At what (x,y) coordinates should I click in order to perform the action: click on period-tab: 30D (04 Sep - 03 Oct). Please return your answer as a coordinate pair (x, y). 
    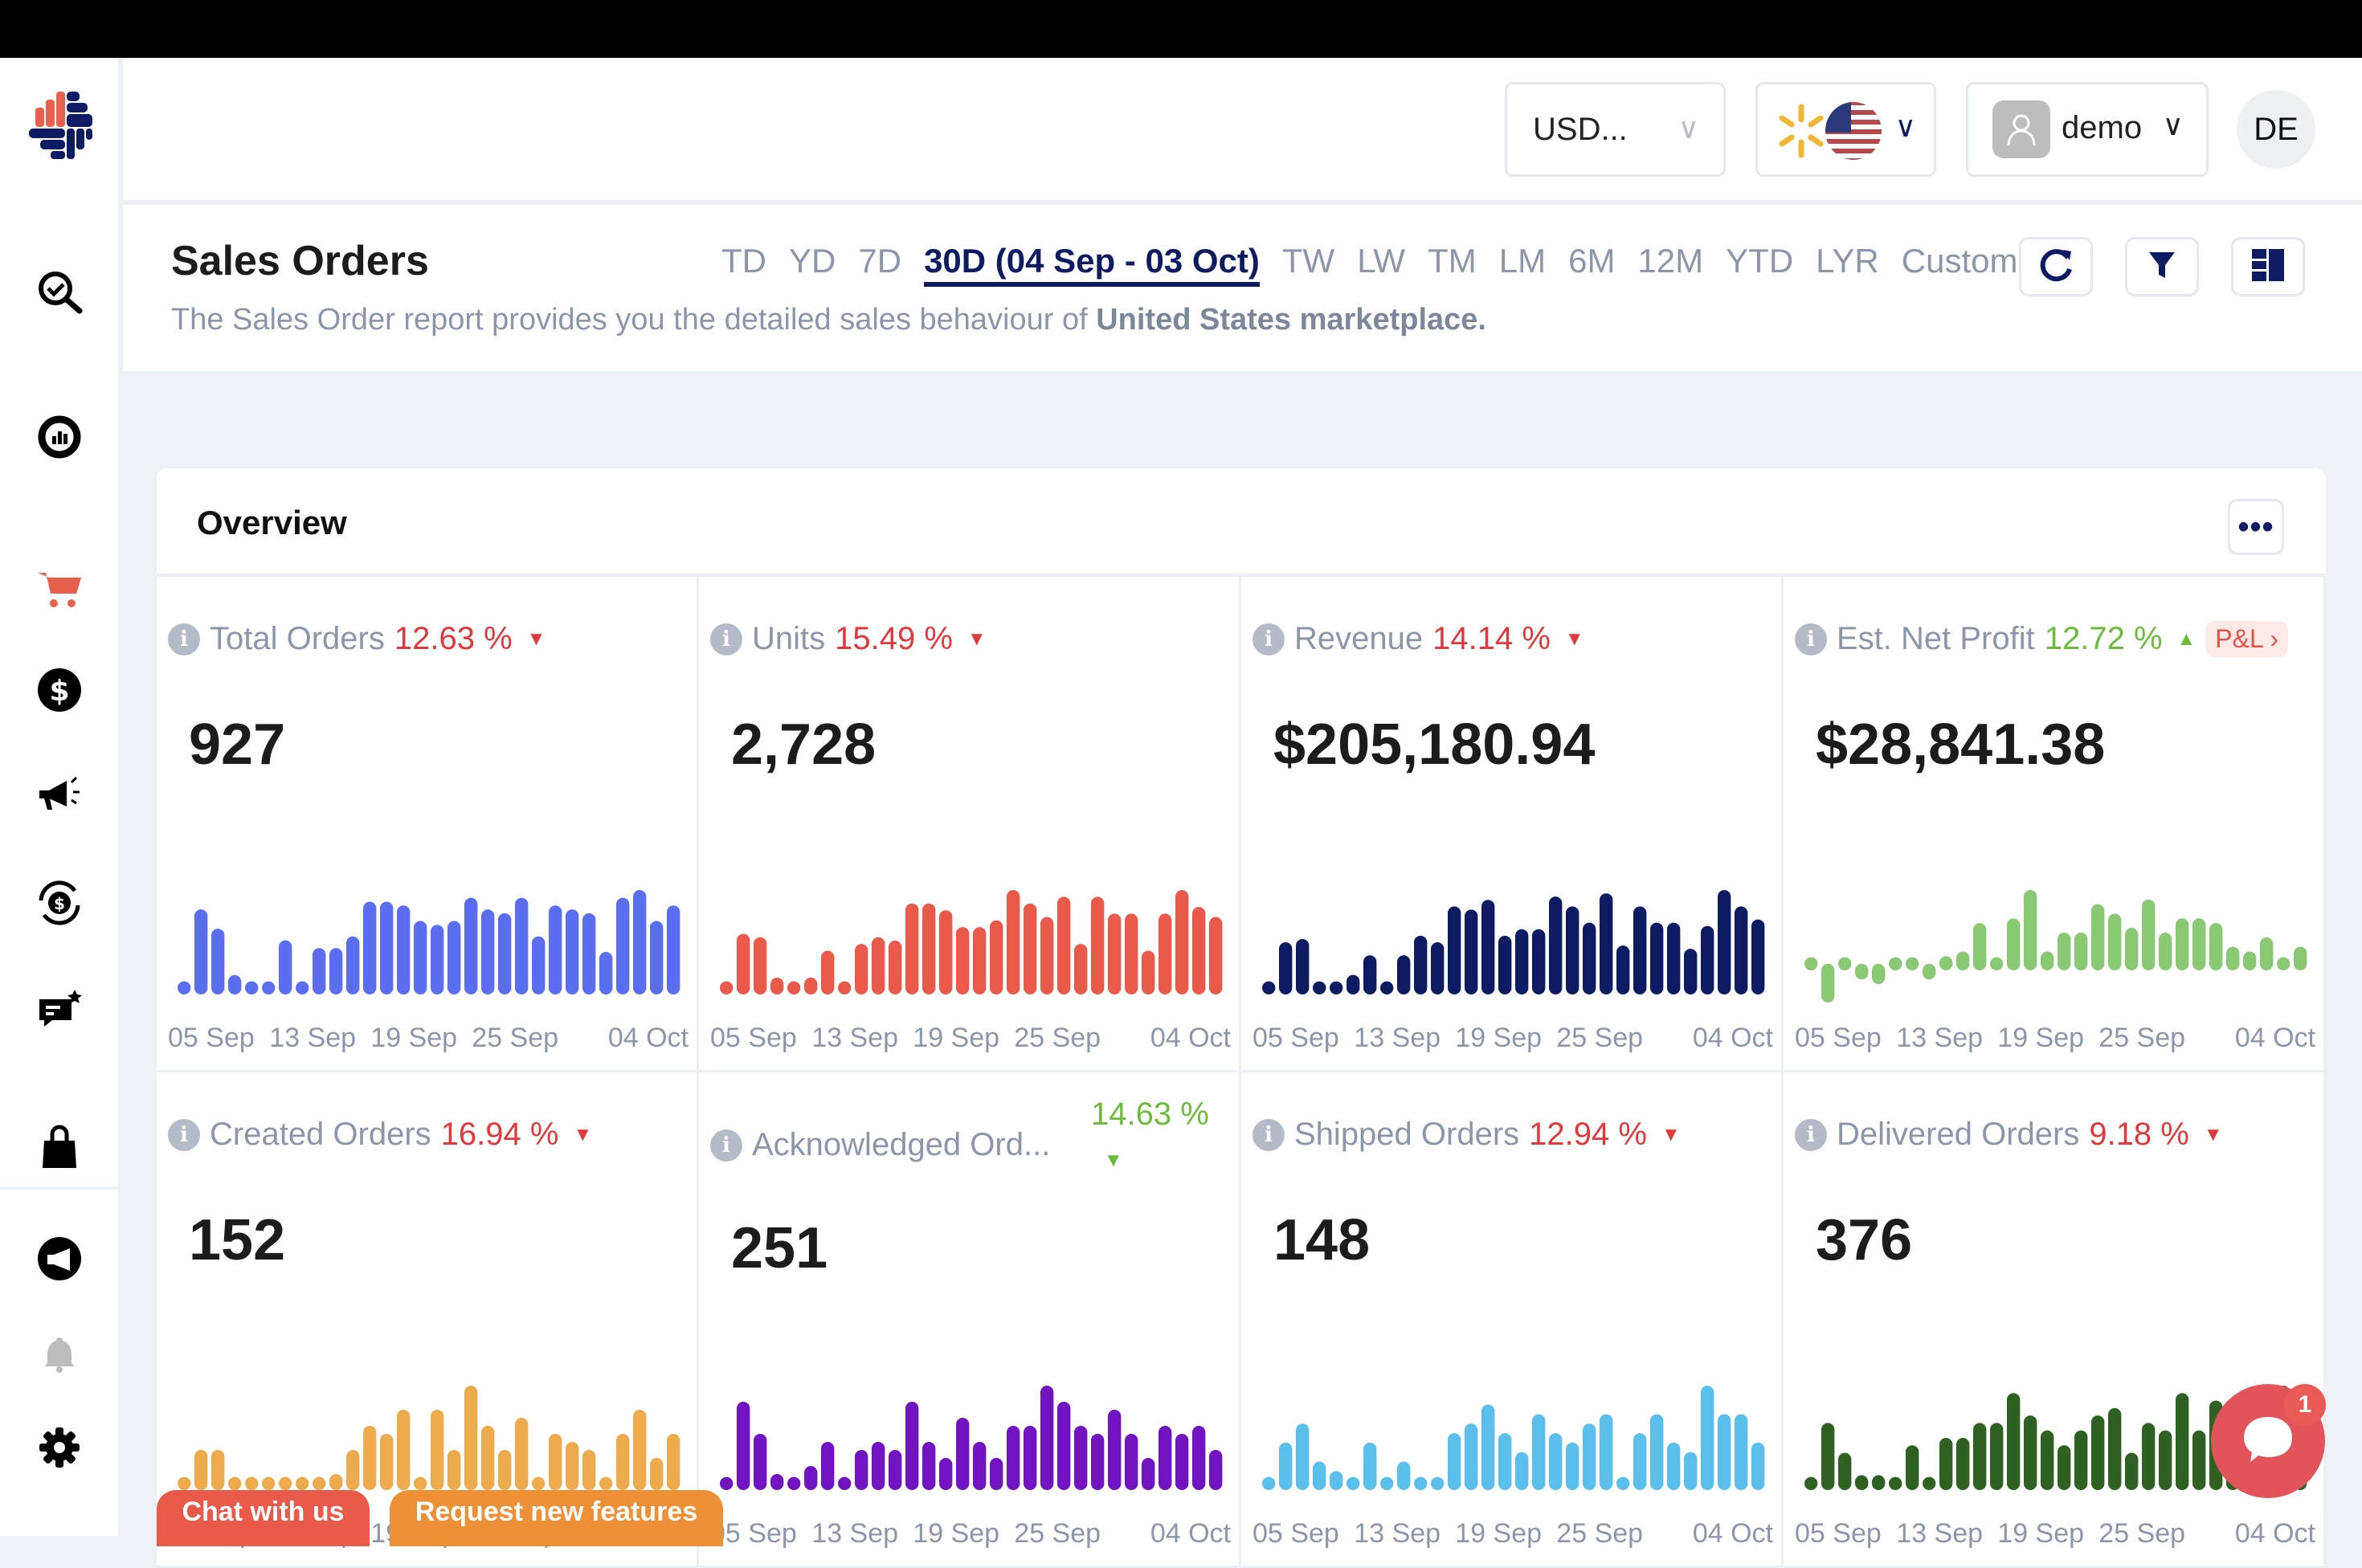
    Looking at the image, I should click on (1092, 264).